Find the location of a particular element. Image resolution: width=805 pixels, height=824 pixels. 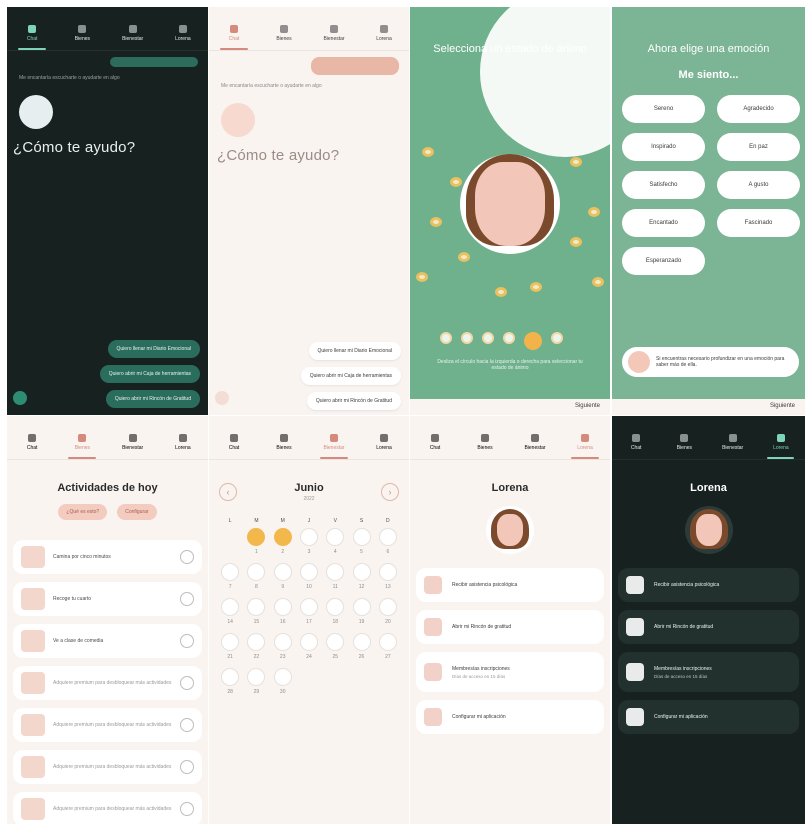

calendar-day: 30 is located at coordinates (283, 681).